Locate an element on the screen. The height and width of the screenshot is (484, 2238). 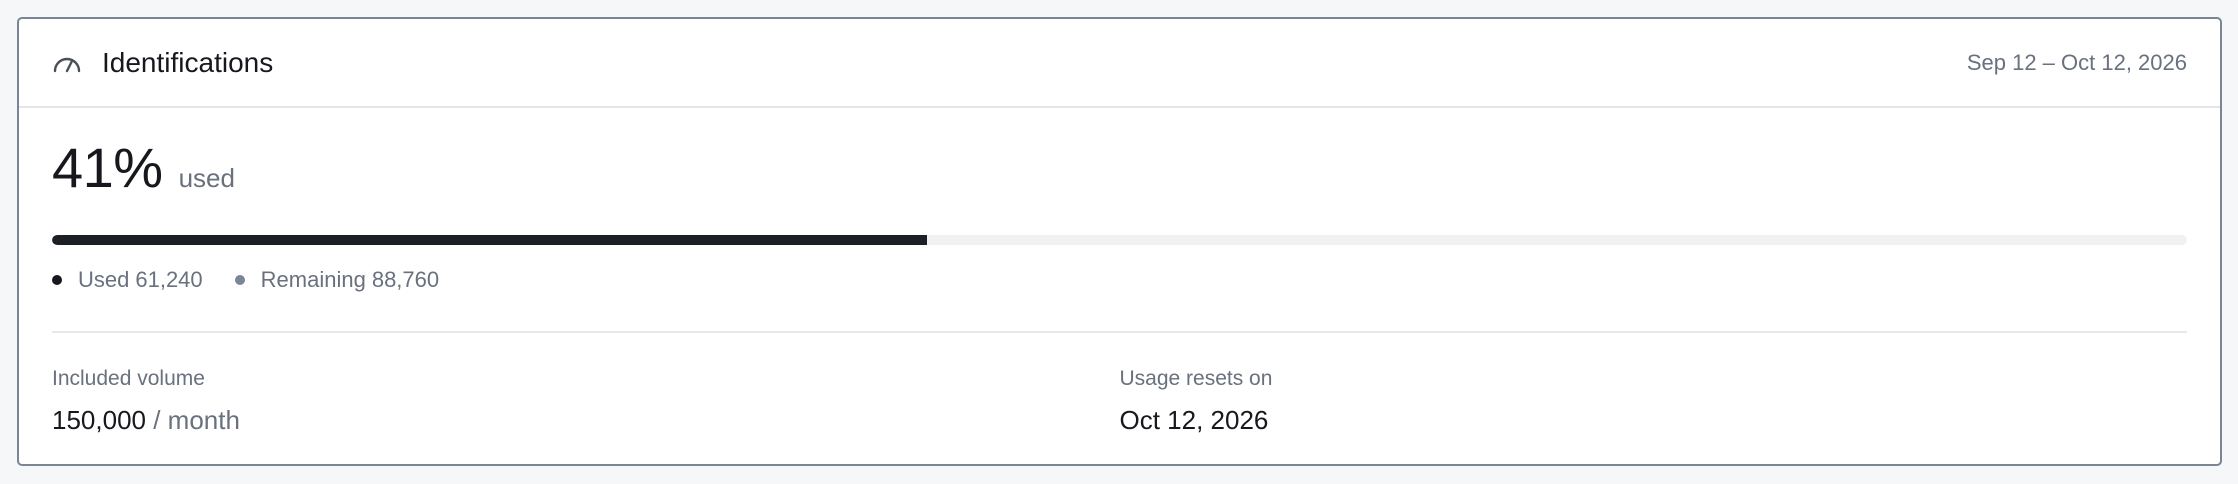
used-dot-icon is located at coordinates (57, 280).